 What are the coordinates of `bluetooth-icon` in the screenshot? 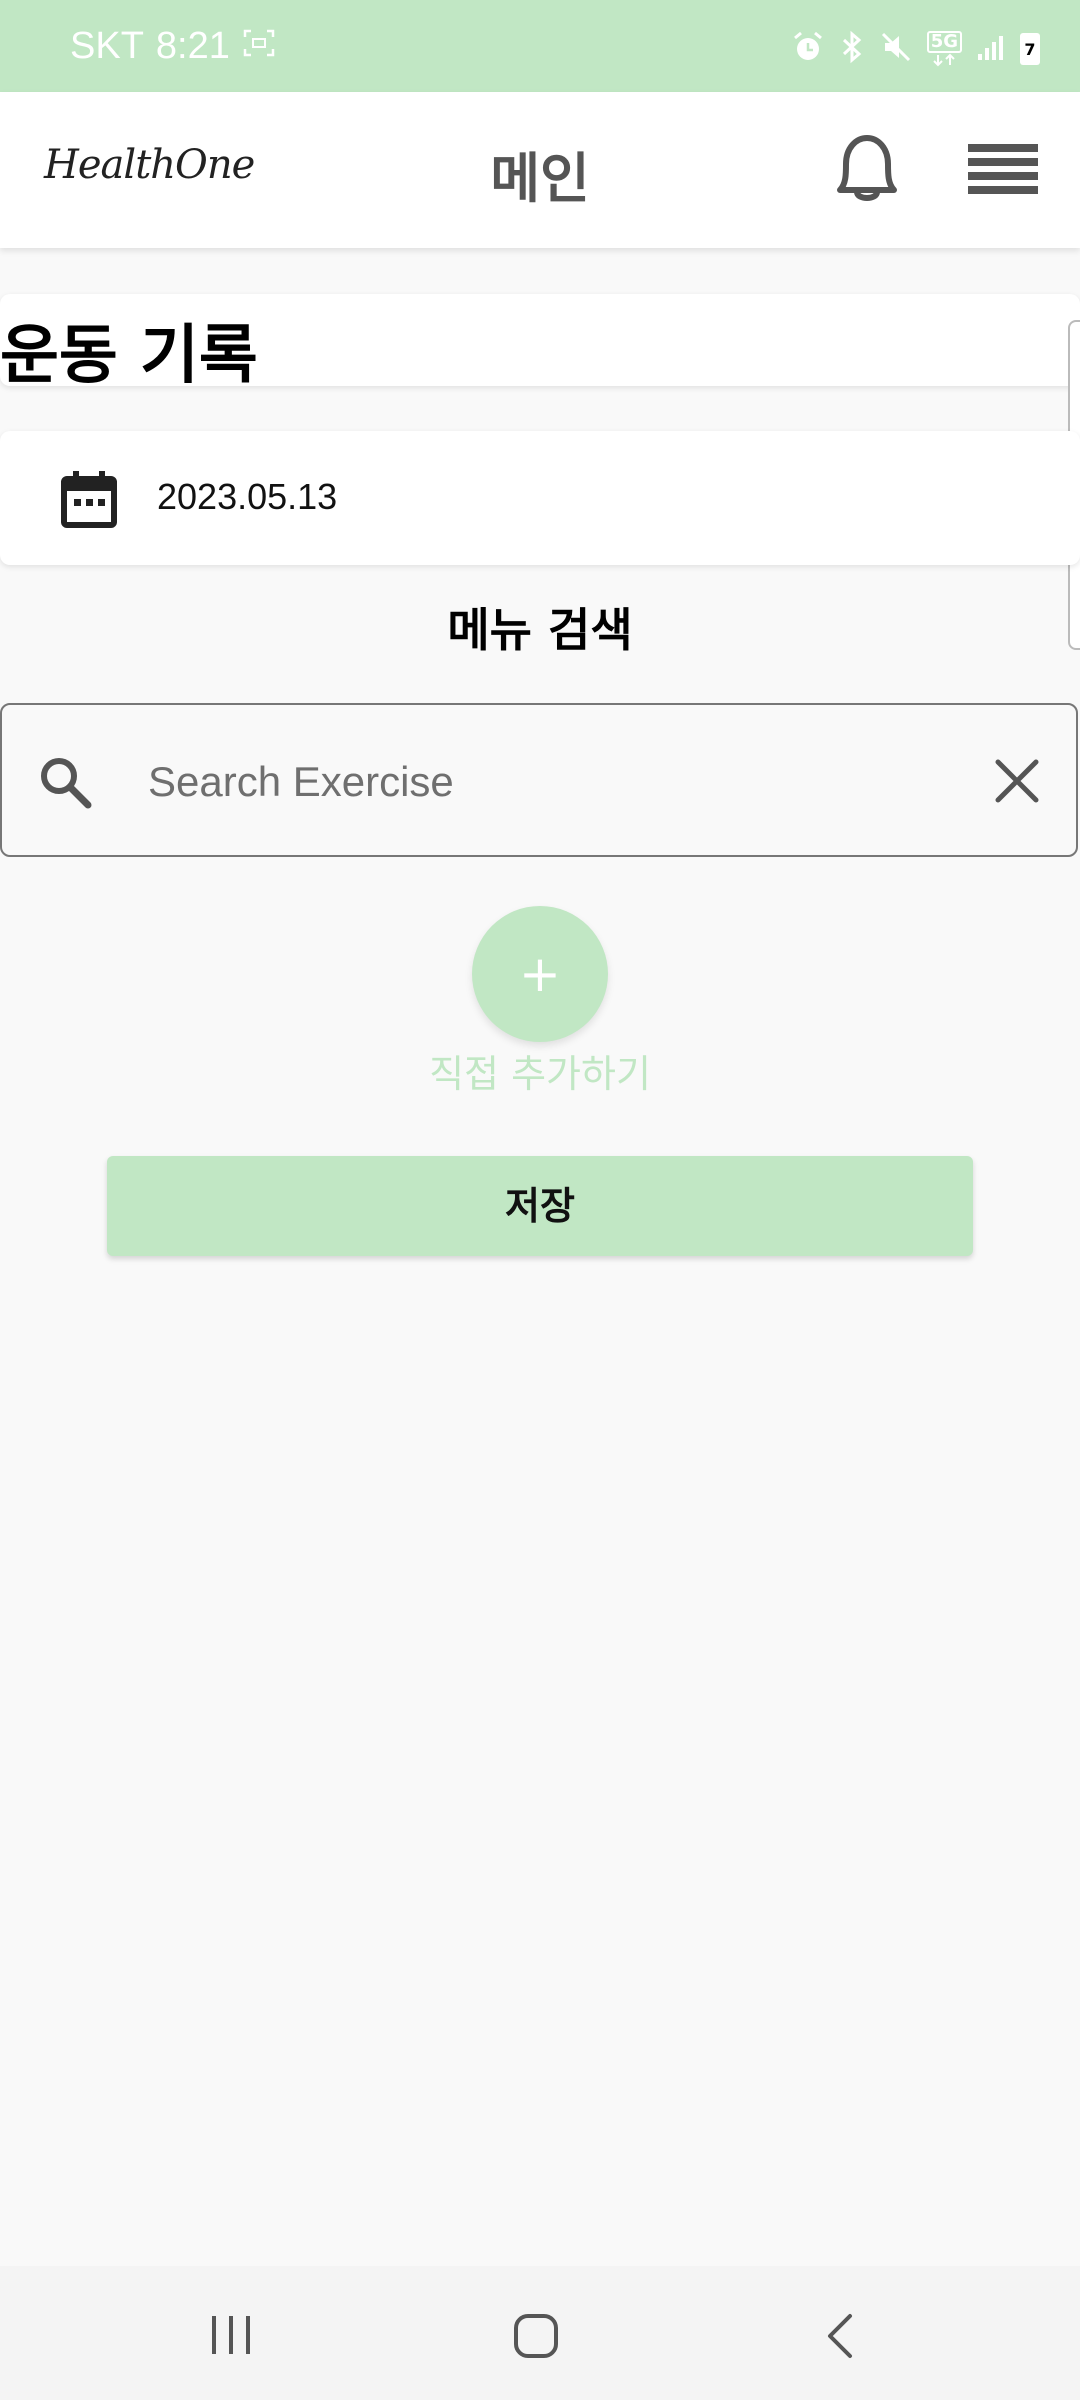 It's located at (852, 49).